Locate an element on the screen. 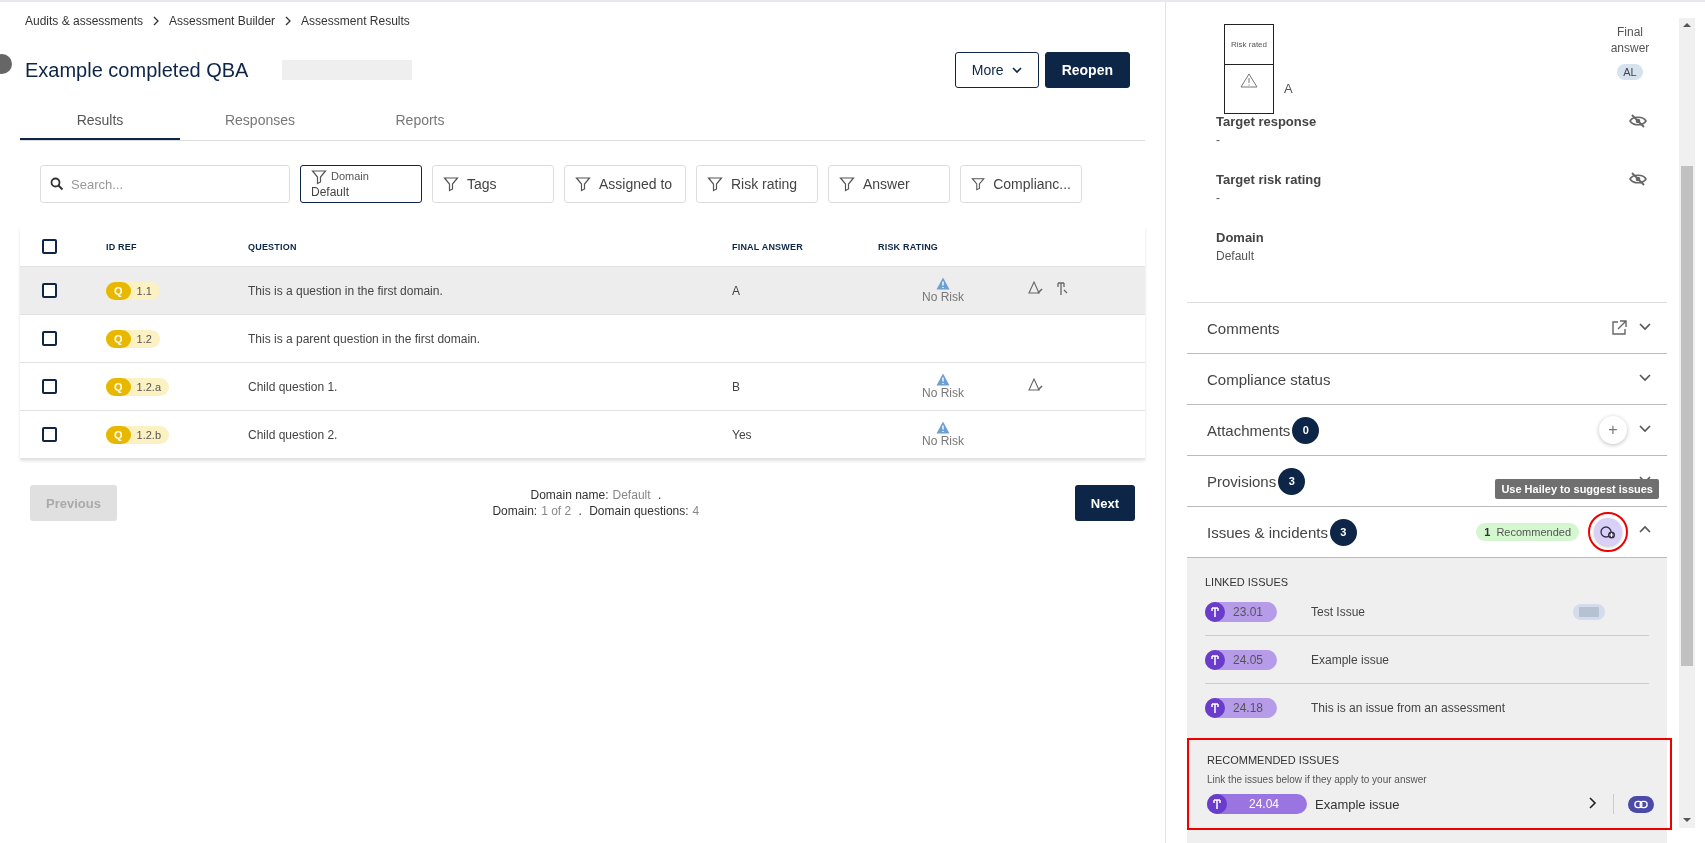 The image size is (1705, 843). section-title: Comments is located at coordinates (1243, 328).